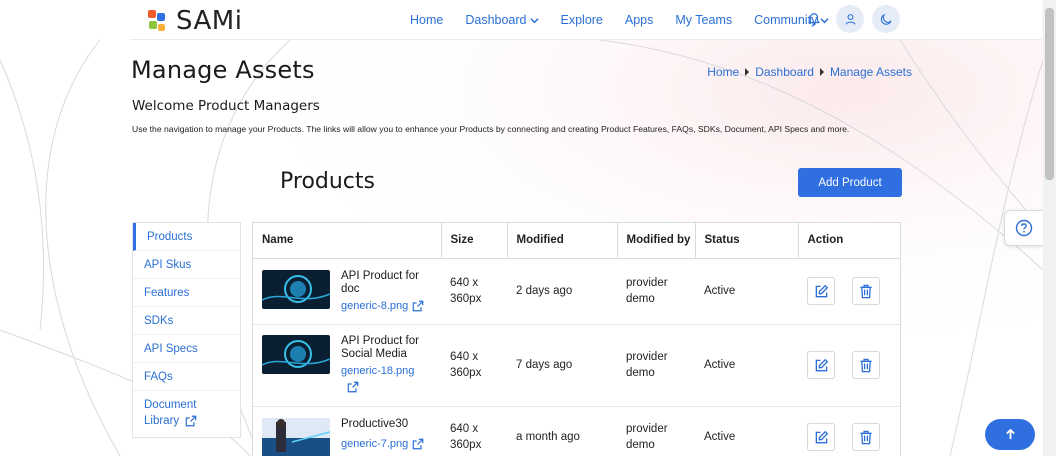 Image resolution: width=1056 pixels, height=456 pixels. Describe the element at coordinates (378, 370) in the screenshot. I see `file-name: generic-18.png` at that location.